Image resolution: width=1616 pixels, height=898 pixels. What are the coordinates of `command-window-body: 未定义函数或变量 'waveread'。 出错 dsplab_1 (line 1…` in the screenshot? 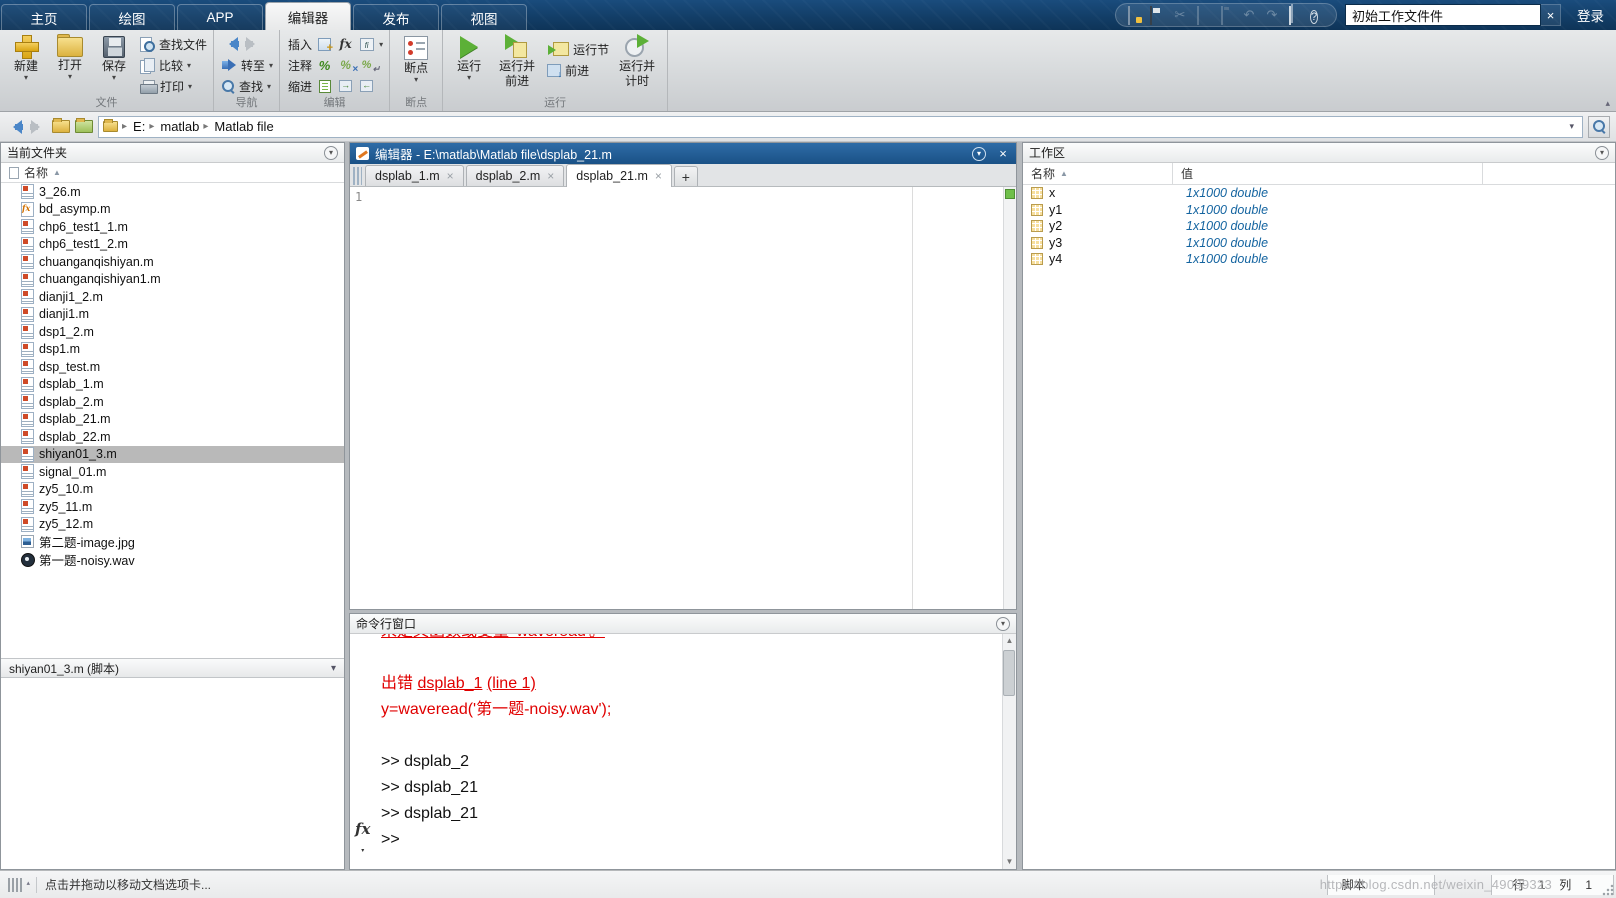 It's located at (683, 751).